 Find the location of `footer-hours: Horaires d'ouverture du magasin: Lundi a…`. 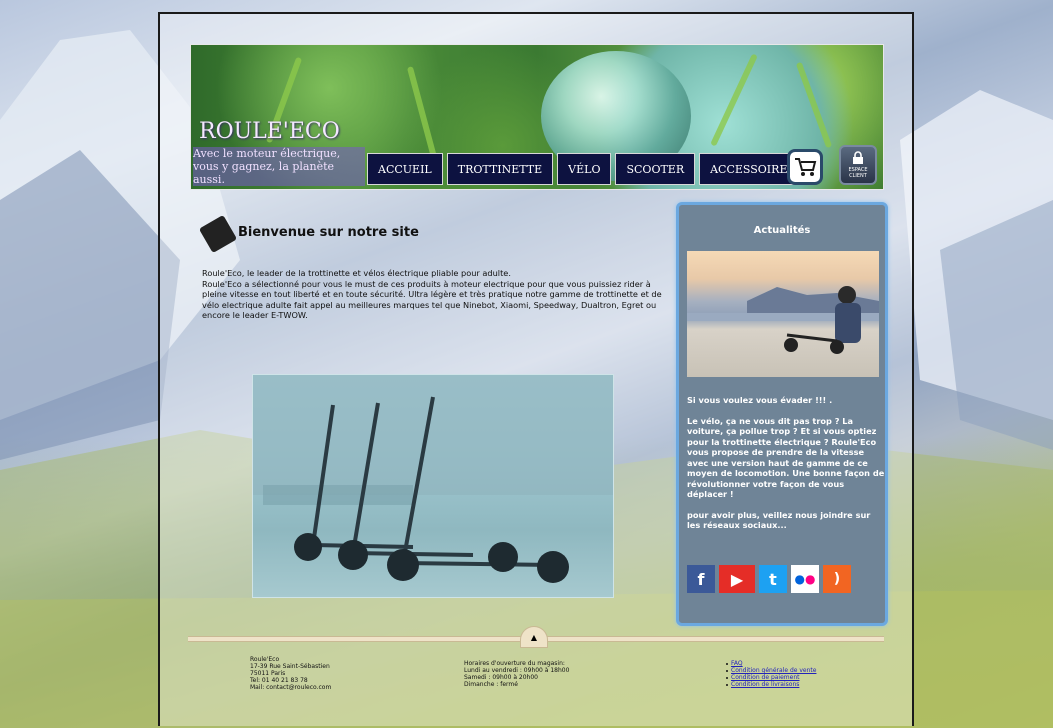

footer-hours: Horaires d'ouverture du magasin: Lundi a… is located at coordinates (516, 674).